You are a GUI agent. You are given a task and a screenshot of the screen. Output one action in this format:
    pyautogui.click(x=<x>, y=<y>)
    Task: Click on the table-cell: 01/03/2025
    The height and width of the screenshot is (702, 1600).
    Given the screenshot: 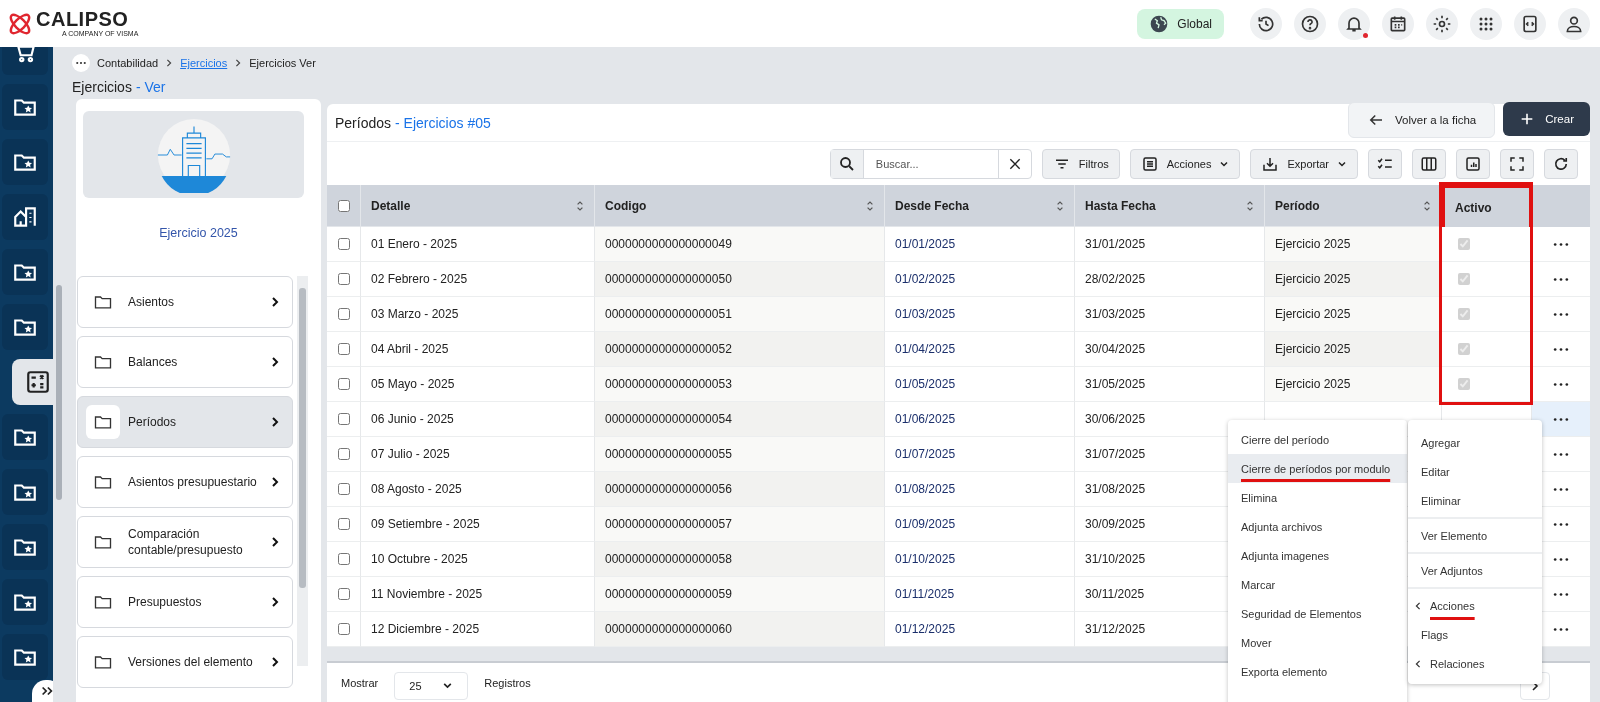 What is the action you would take?
    pyautogui.click(x=980, y=314)
    